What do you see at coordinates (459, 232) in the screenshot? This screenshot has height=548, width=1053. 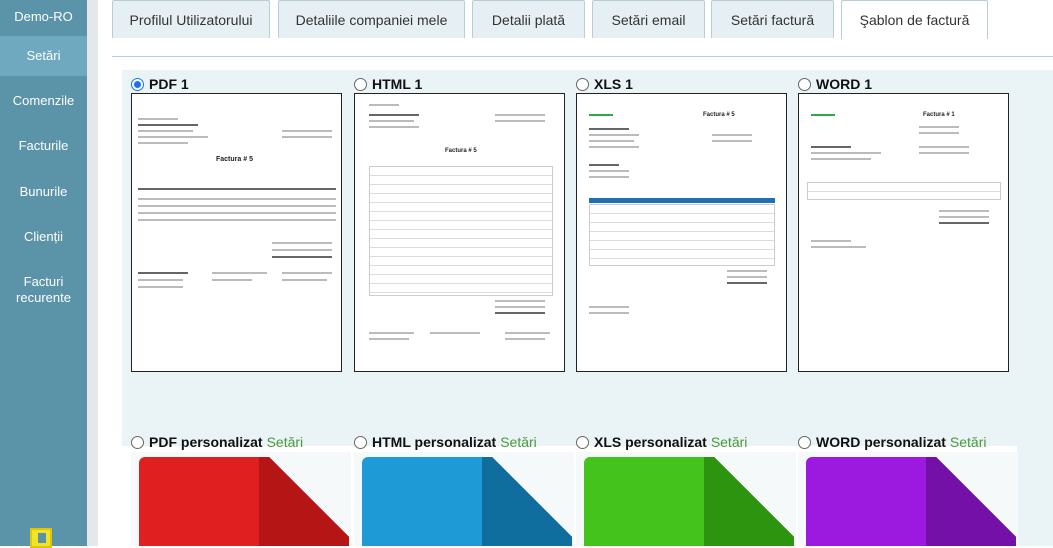 I see `thumbnail-html-1: Factura # 5` at bounding box center [459, 232].